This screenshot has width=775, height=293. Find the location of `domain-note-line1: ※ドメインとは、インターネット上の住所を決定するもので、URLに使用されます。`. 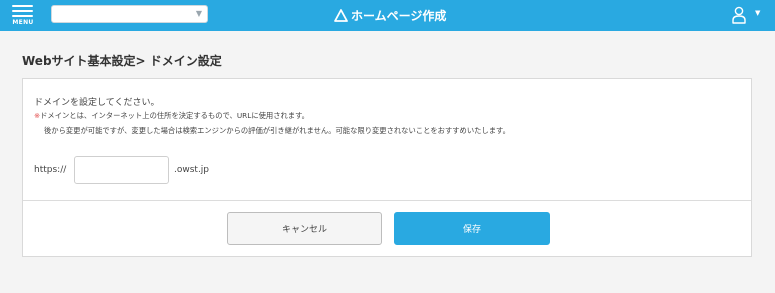

domain-note-line1: ※ドメインとは、インターネット上の住所を決定するもので、URLに使用されます。 is located at coordinates (171, 116).